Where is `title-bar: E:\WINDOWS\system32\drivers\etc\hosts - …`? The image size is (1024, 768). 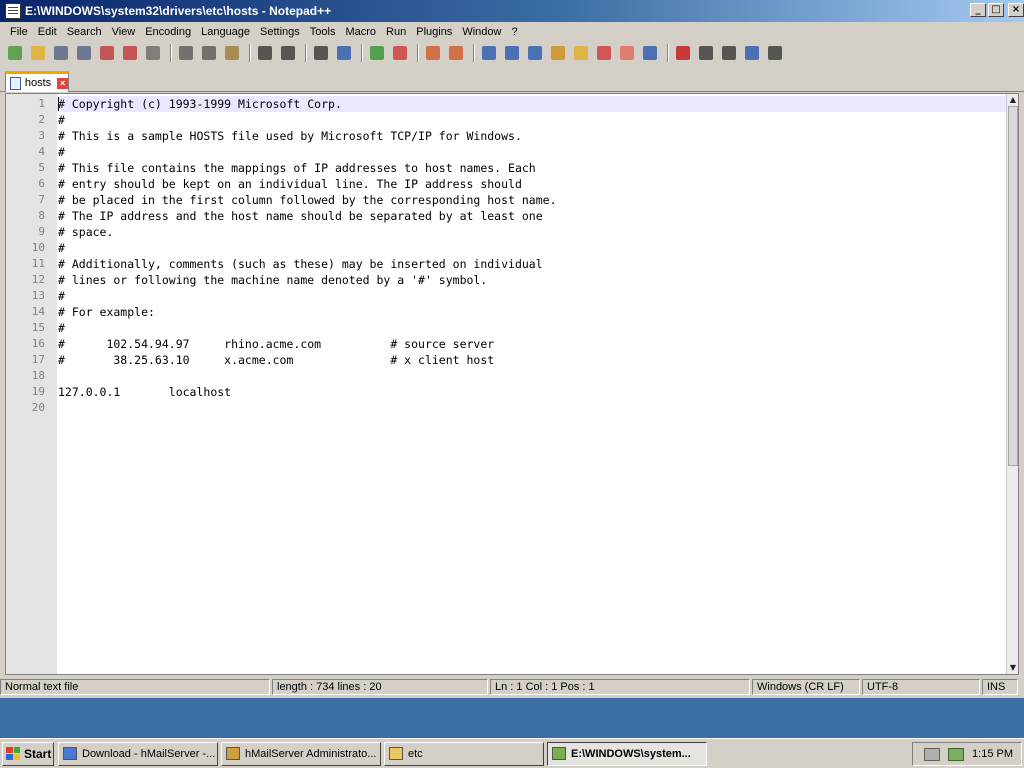
title-bar: E:\WINDOWS\system32\drivers\etc\hosts - … is located at coordinates (512, 11).